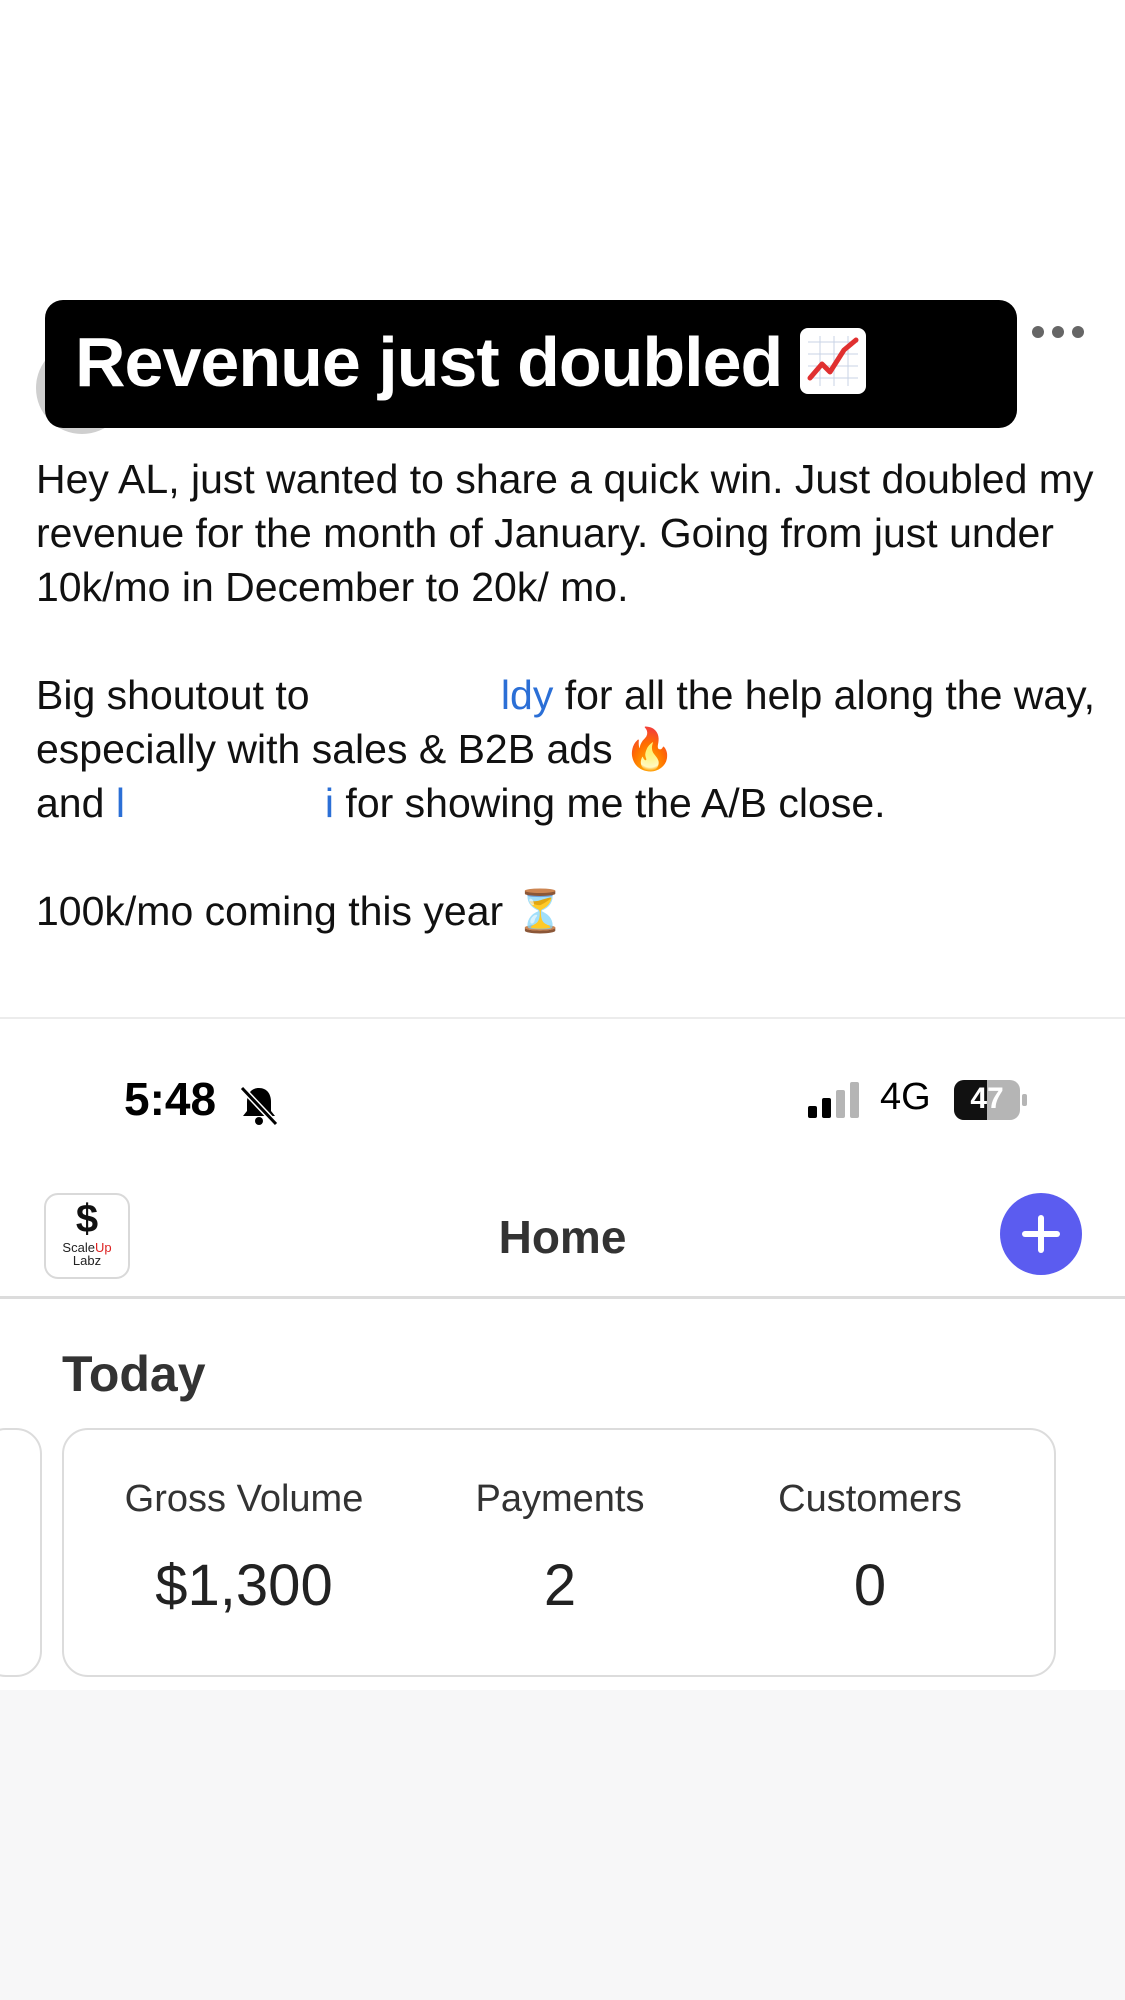 The image size is (1125, 2000). I want to click on post-paragraph-3: 100k/mo coming this year ⏳, so click(566, 911).